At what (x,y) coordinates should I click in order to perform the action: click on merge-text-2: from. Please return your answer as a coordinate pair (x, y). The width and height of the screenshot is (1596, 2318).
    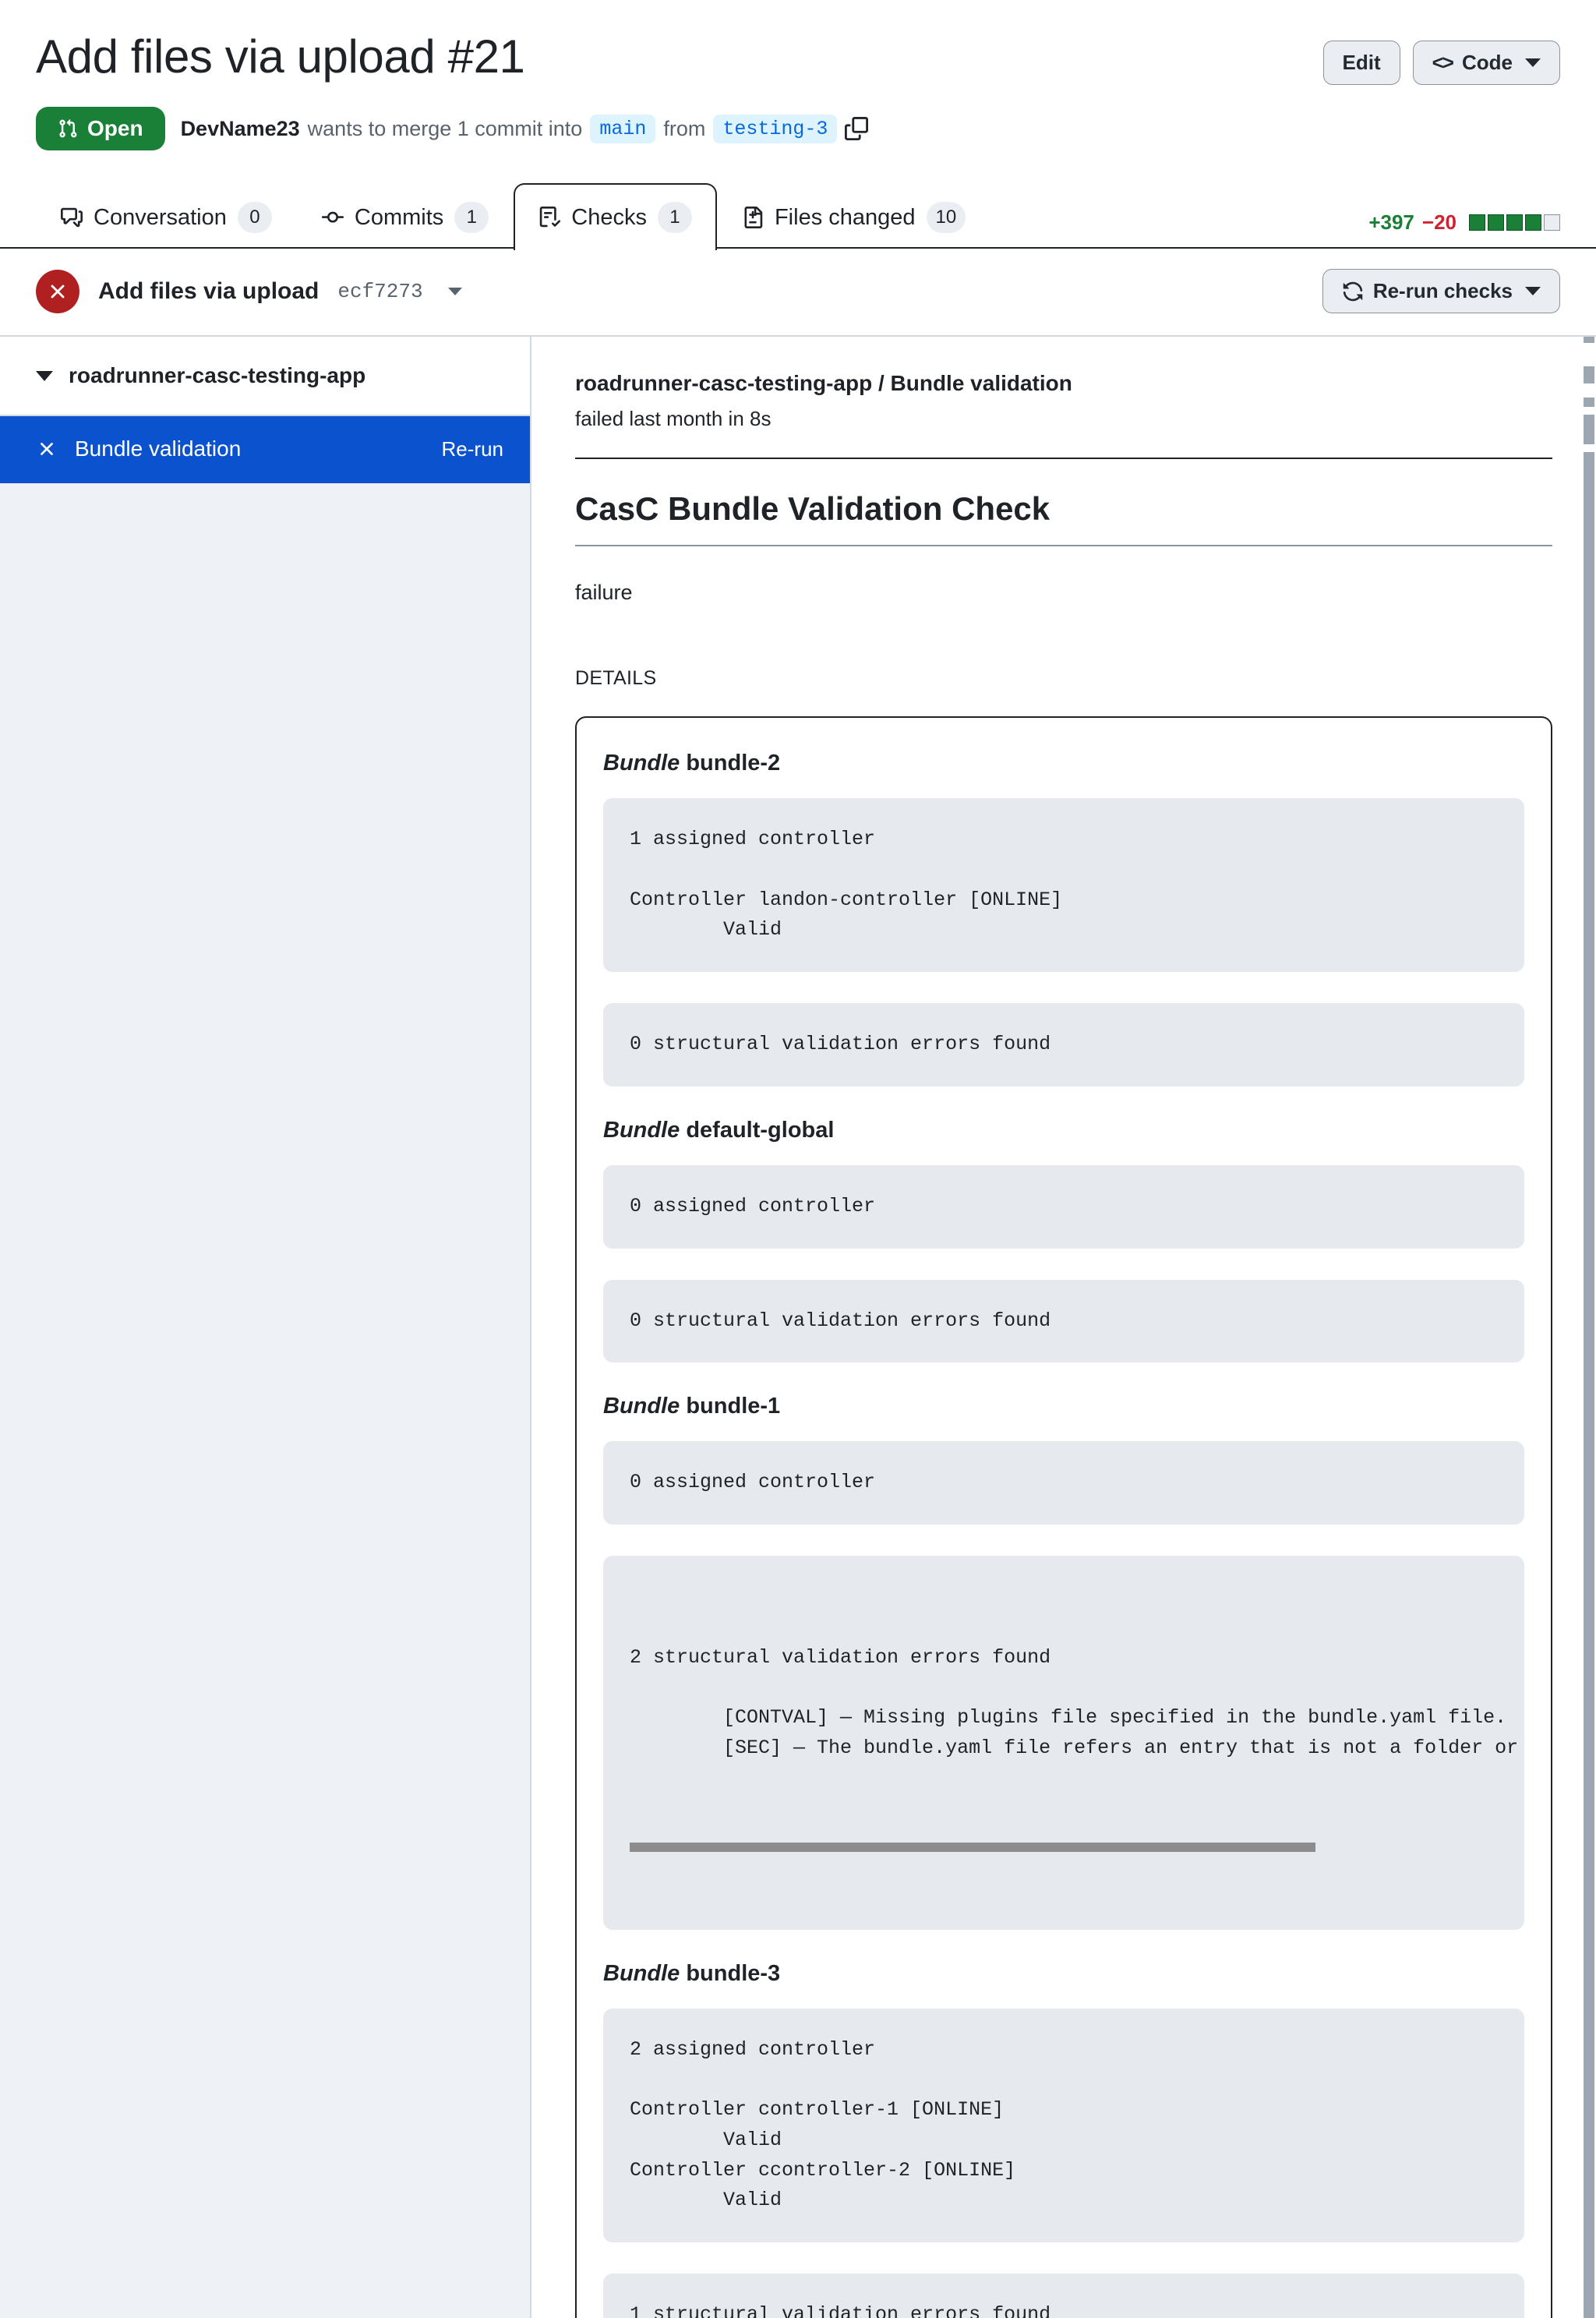
    Looking at the image, I should click on (684, 128).